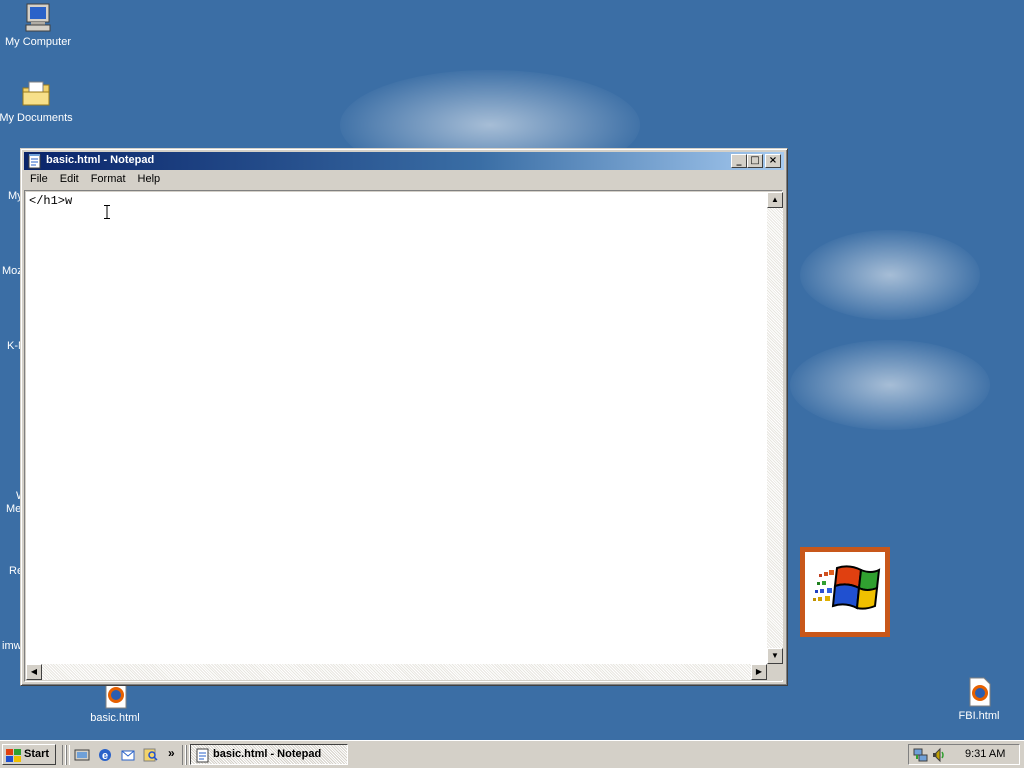 This screenshot has width=1024, height=768. I want to click on task-button-label: basic.html - Notepad, so click(267, 754).